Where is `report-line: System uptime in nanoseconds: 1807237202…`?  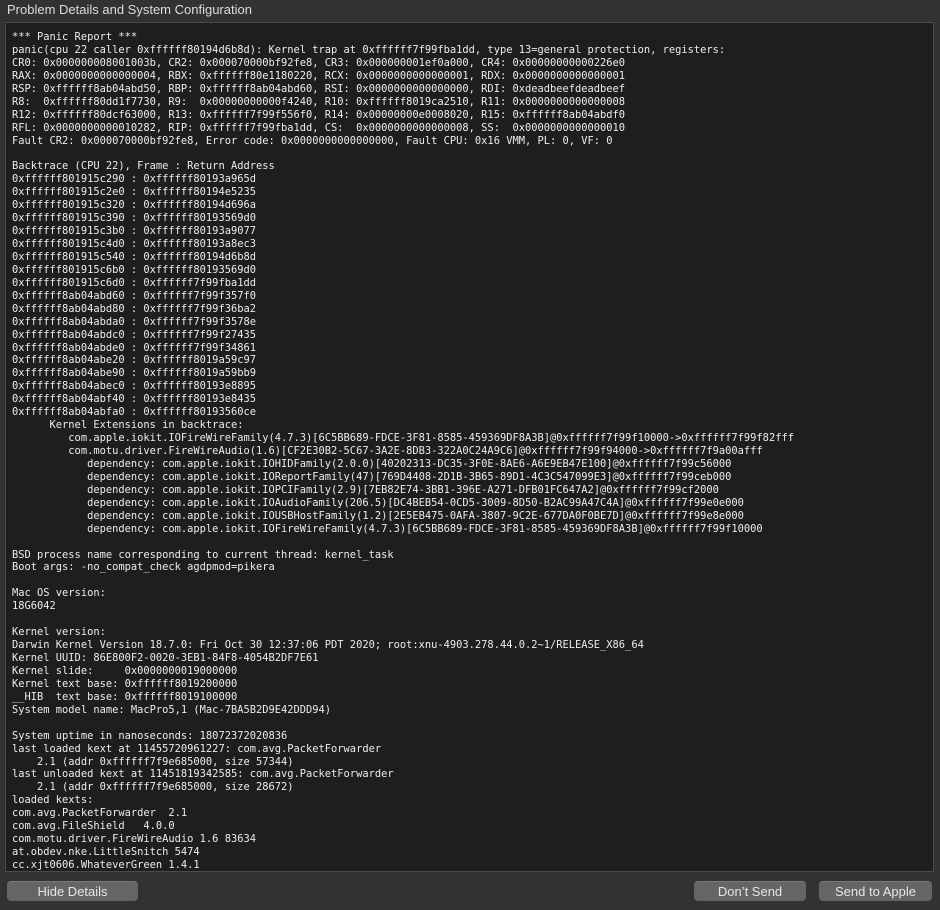 report-line: System uptime in nanoseconds: 1807237202… is located at coordinates (150, 735).